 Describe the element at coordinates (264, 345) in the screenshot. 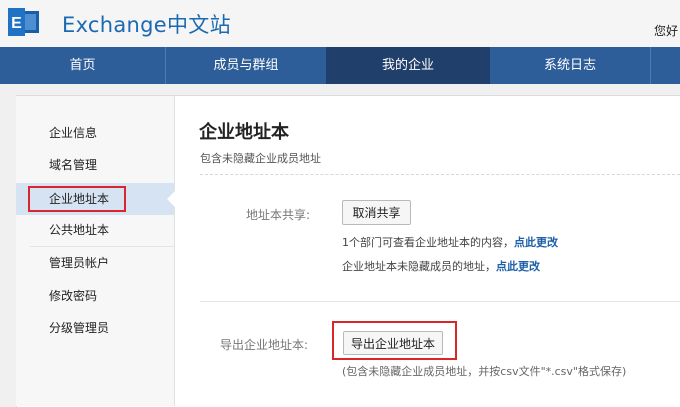

I see `export-label: 导出企业地址本:` at that location.